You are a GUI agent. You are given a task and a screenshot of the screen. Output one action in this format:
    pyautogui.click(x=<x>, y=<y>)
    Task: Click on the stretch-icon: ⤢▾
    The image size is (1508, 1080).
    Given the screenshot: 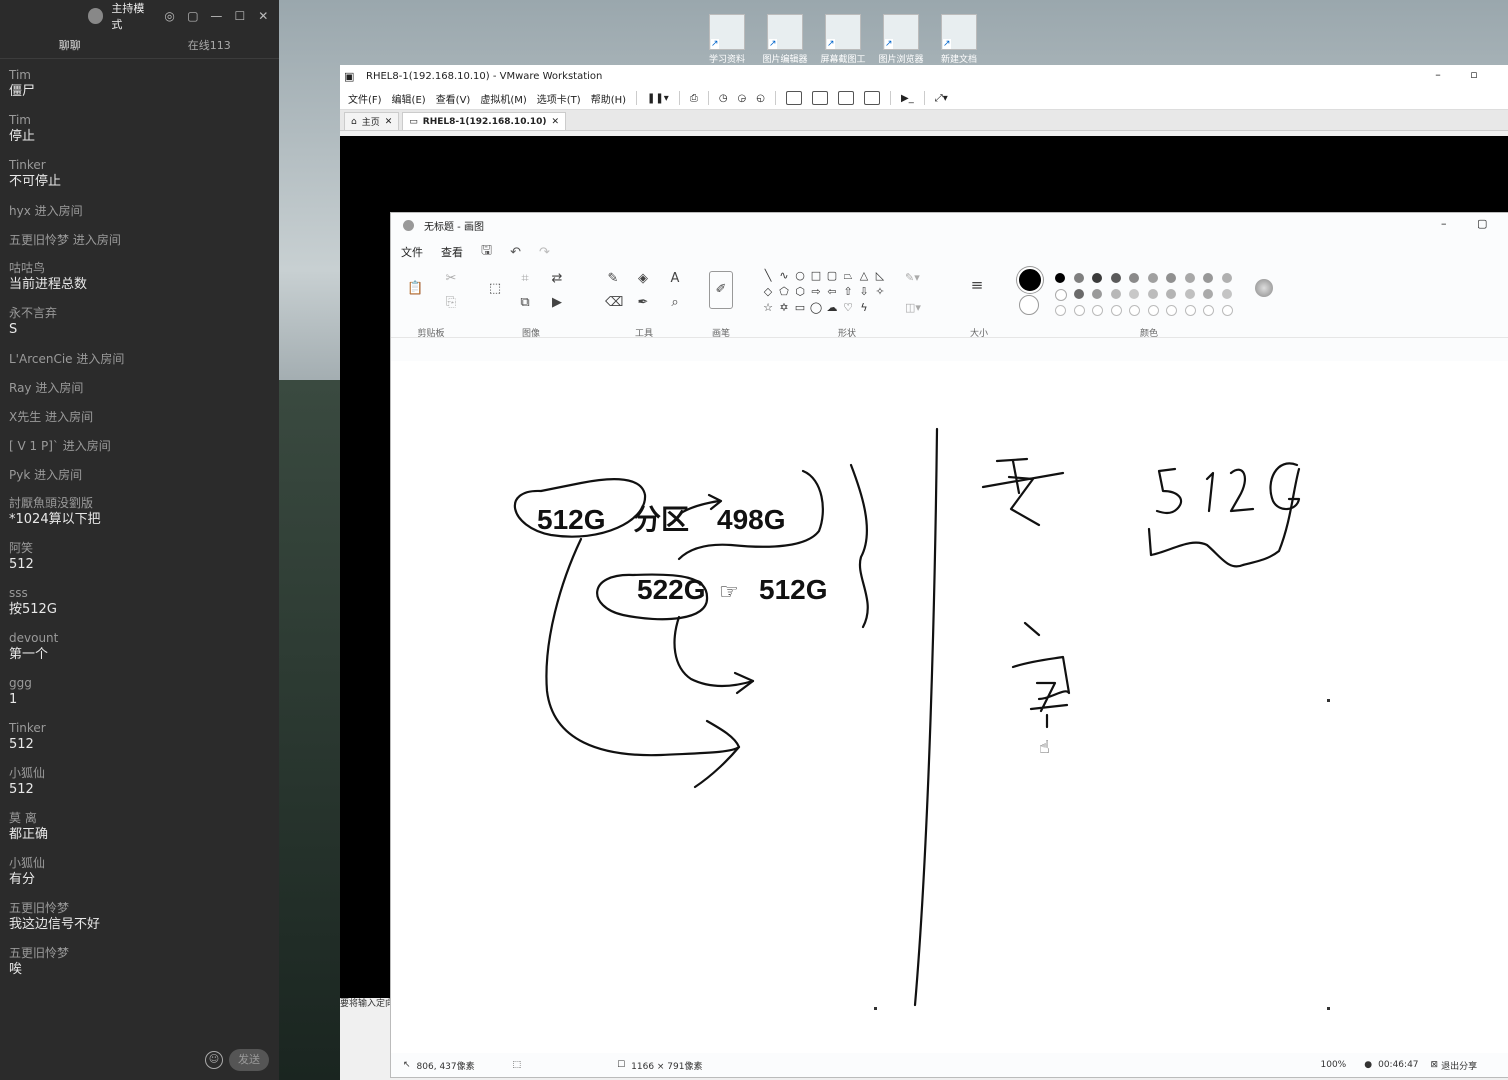 What is the action you would take?
    pyautogui.click(x=941, y=98)
    